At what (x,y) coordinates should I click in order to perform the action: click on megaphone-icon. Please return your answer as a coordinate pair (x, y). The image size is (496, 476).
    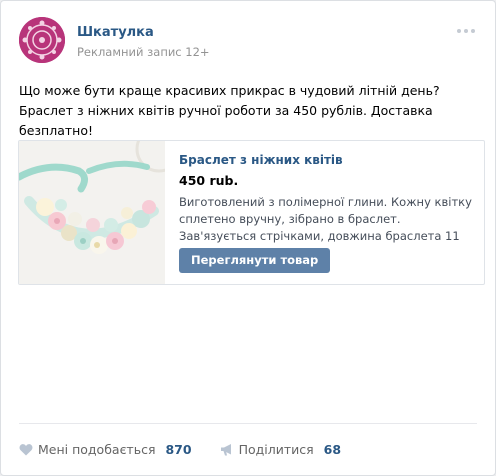
    Looking at the image, I should click on (225, 449).